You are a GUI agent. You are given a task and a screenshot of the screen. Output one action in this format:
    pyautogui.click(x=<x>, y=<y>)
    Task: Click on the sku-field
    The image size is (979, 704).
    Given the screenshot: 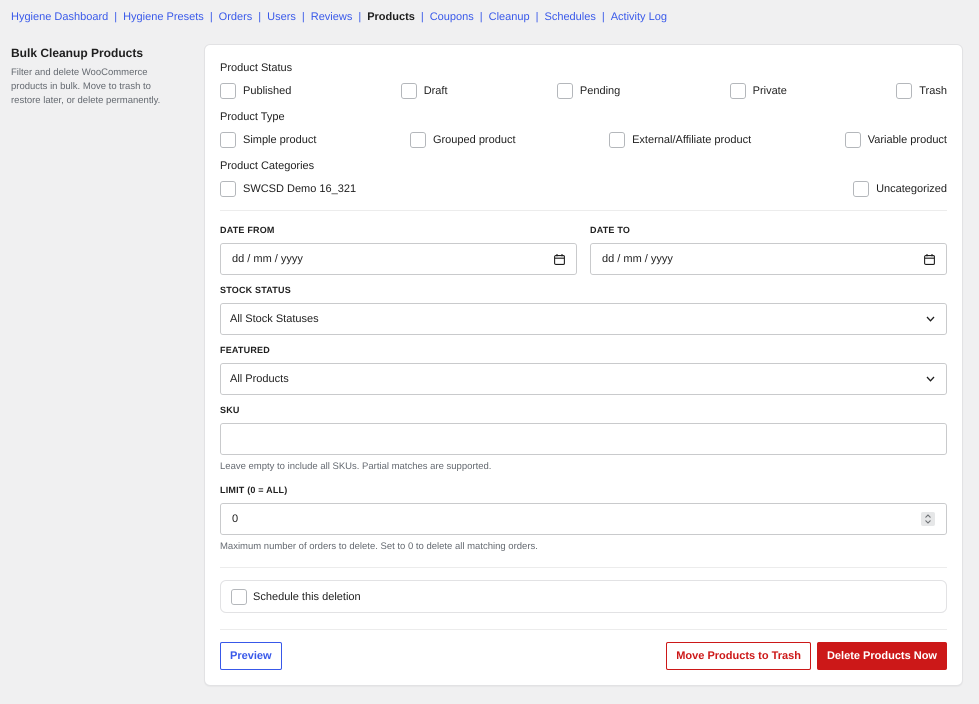 What is the action you would take?
    pyautogui.click(x=583, y=439)
    